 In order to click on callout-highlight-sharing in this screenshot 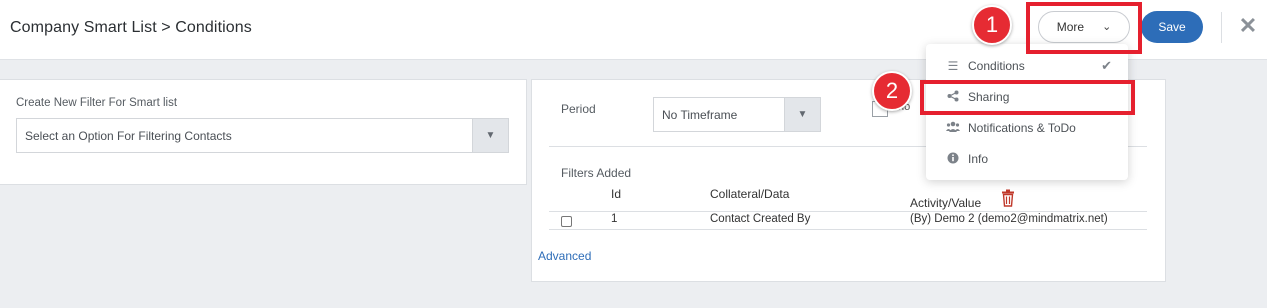, I will do `click(1027, 97)`.